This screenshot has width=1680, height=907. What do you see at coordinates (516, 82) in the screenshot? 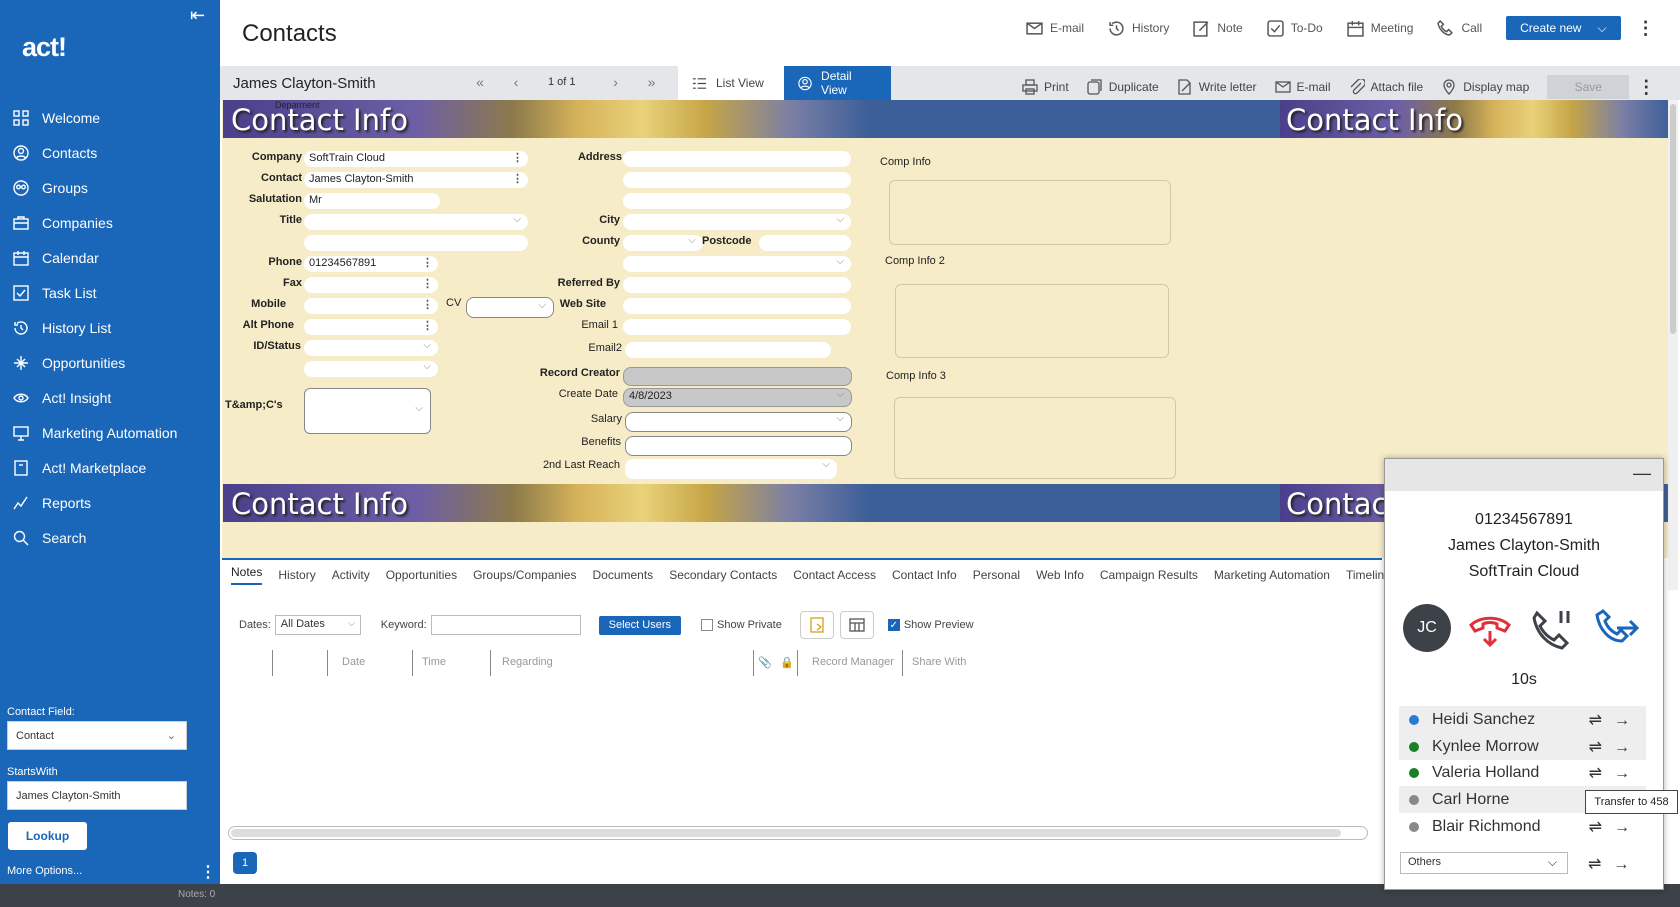
I see `prev-record-icon: ‹` at bounding box center [516, 82].